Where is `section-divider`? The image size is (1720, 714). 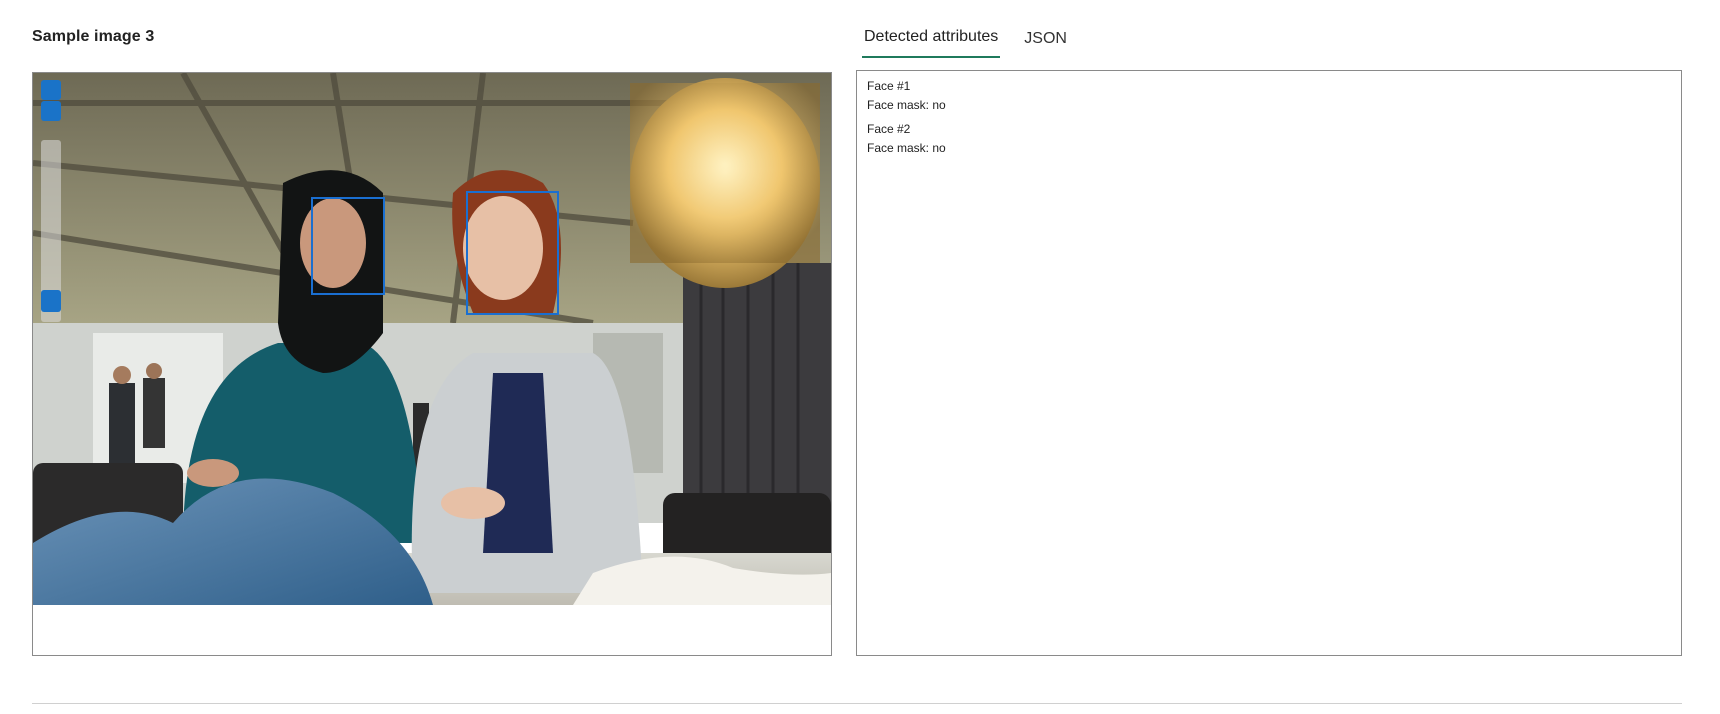
section-divider is located at coordinates (857, 703).